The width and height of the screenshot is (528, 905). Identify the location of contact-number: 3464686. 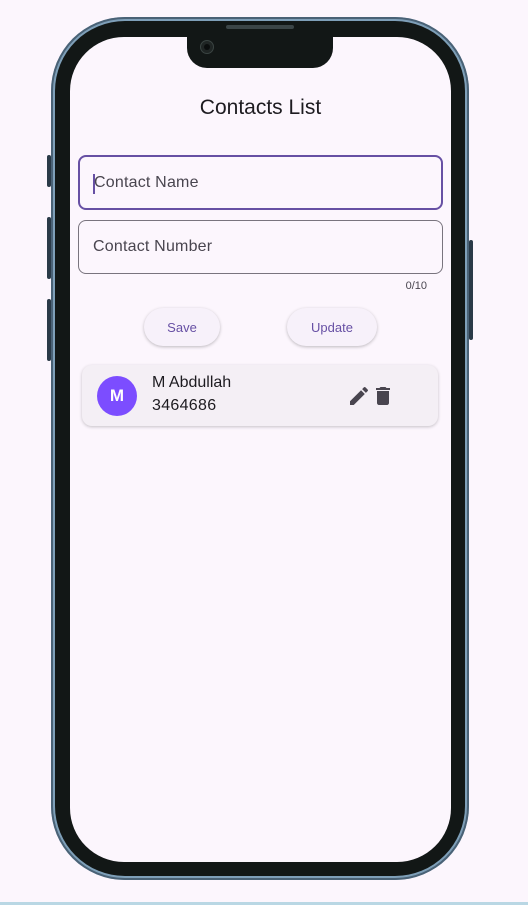
(184, 405).